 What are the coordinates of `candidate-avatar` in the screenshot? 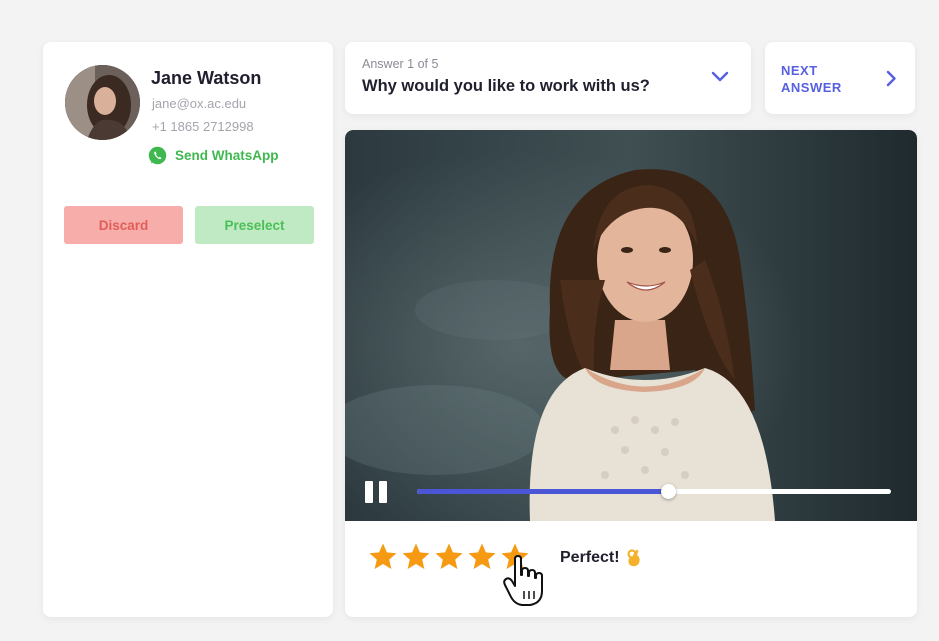 It's located at (102, 102).